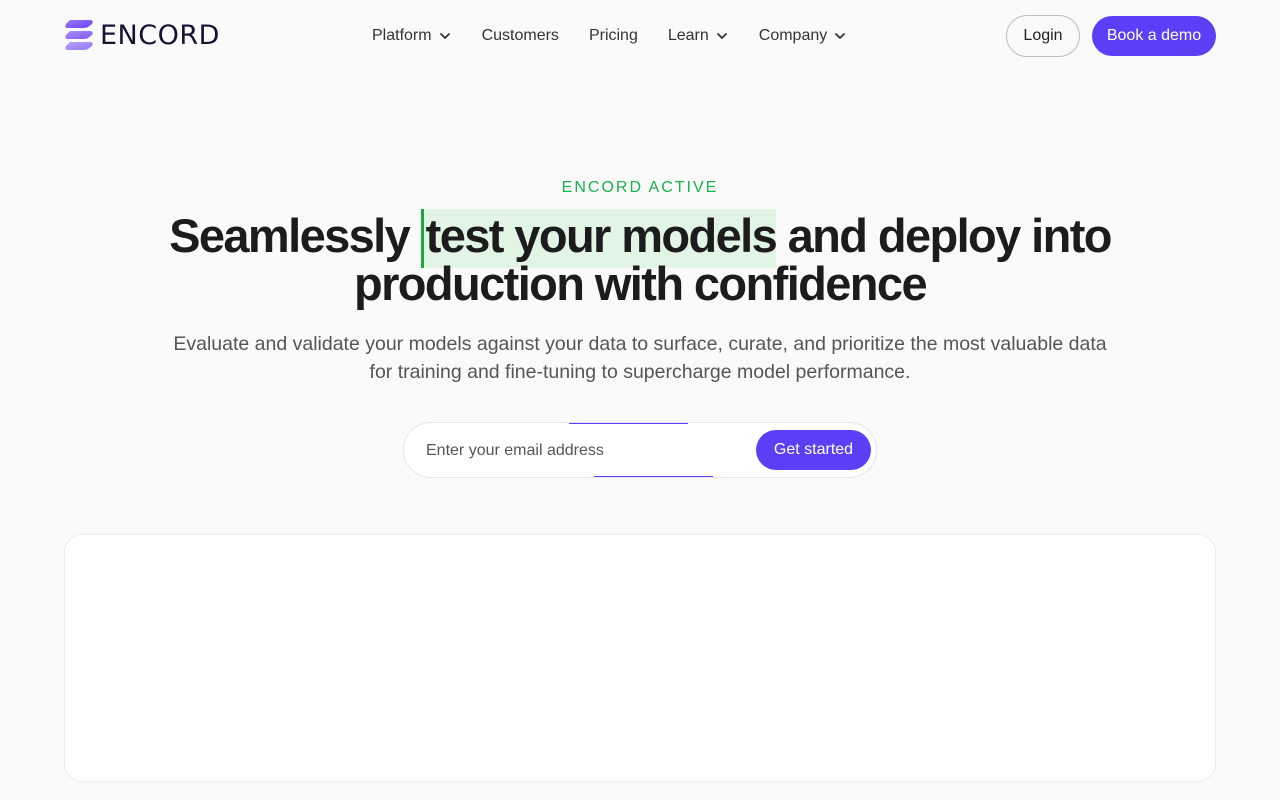 This screenshot has height=800, width=1280. Describe the element at coordinates (402, 35) in the screenshot. I see `nav-platform-label: Platform` at that location.